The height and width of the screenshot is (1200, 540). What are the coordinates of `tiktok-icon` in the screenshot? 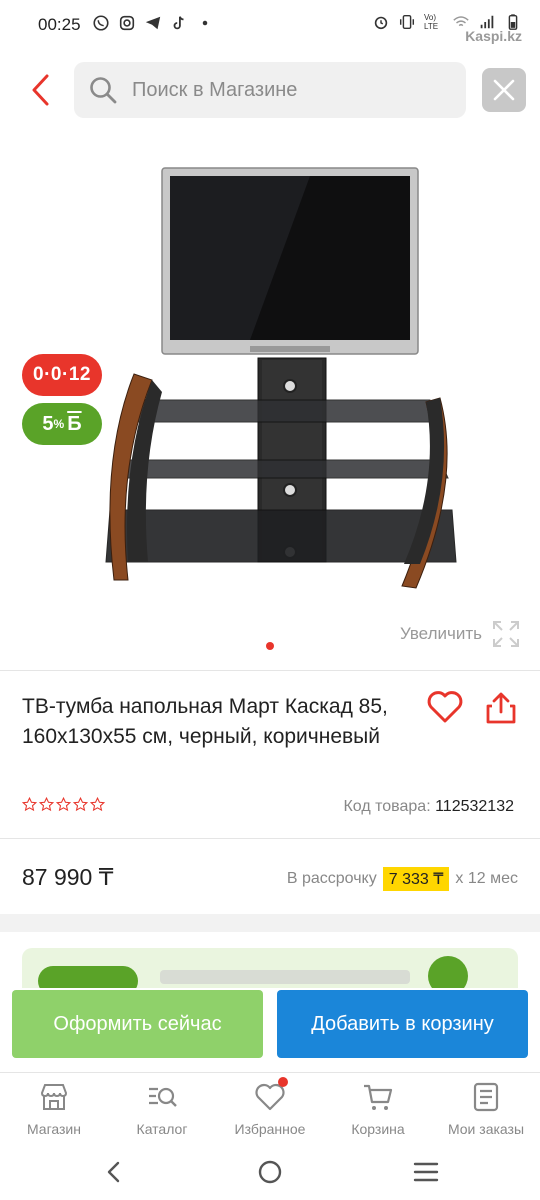 It's located at (178, 23).